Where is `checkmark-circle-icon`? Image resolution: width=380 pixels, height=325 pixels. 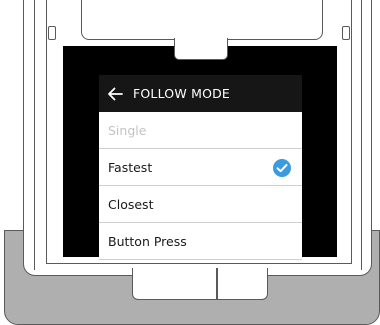 checkmark-circle-icon is located at coordinates (282, 168).